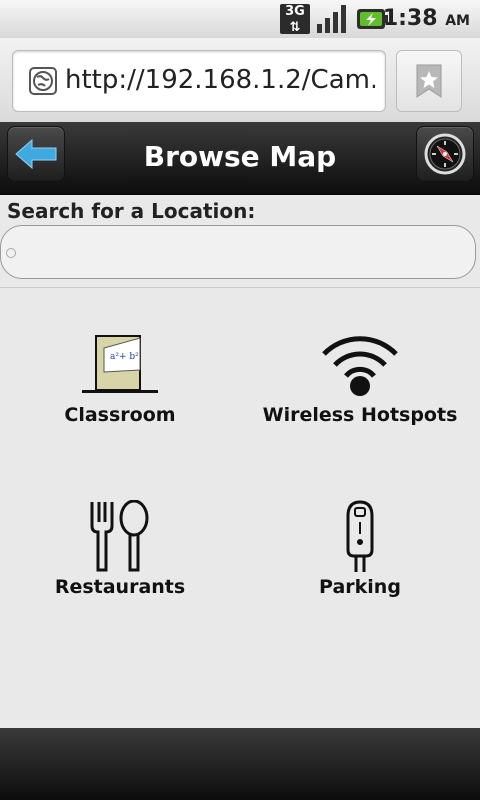  Describe the element at coordinates (360, 415) in the screenshot. I see `category-label: Wireless Hotspots` at that location.